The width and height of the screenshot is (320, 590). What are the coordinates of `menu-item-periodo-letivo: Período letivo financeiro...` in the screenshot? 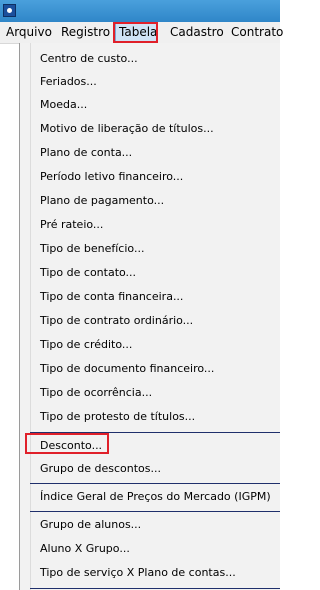 It's located at (111, 177).